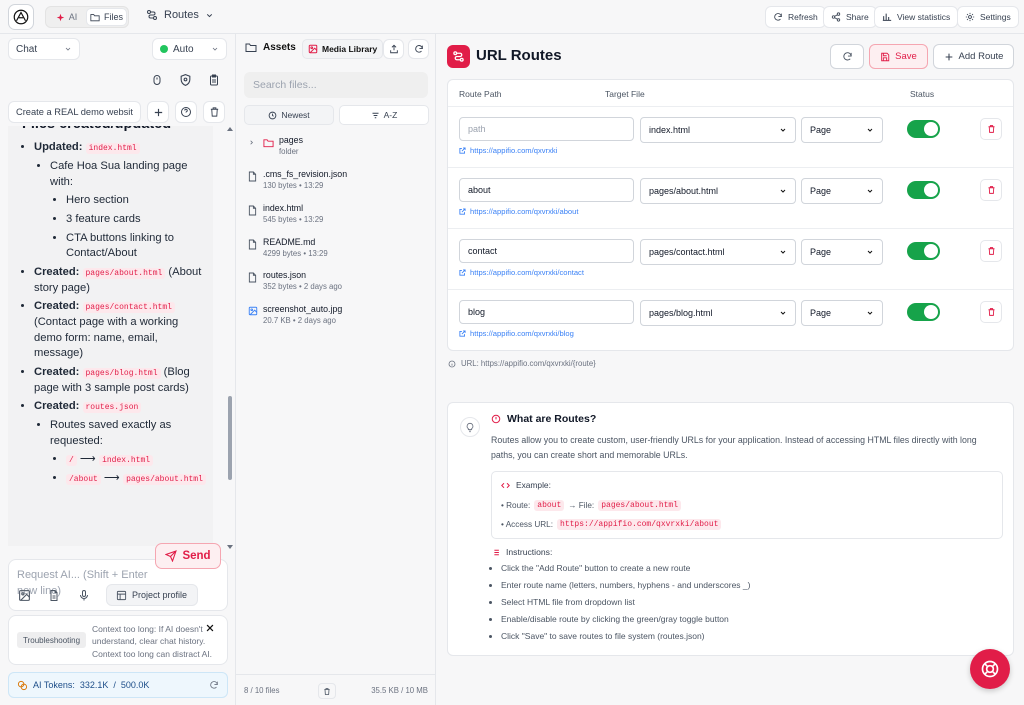 Image resolution: width=1024 pixels, height=705 pixels. What do you see at coordinates (338, 150) in the screenshot?
I see `folder-row: pages folder` at bounding box center [338, 150].